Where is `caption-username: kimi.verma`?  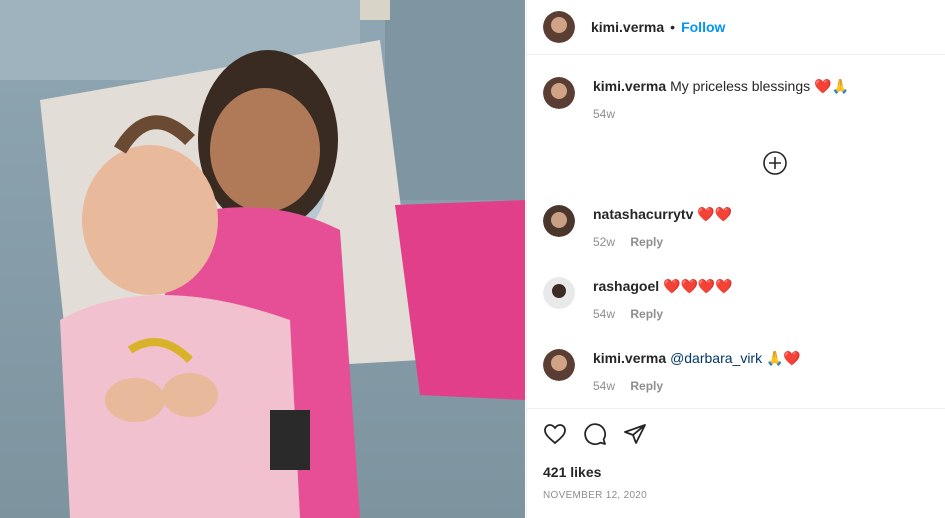
caption-username: kimi.verma is located at coordinates (629, 86).